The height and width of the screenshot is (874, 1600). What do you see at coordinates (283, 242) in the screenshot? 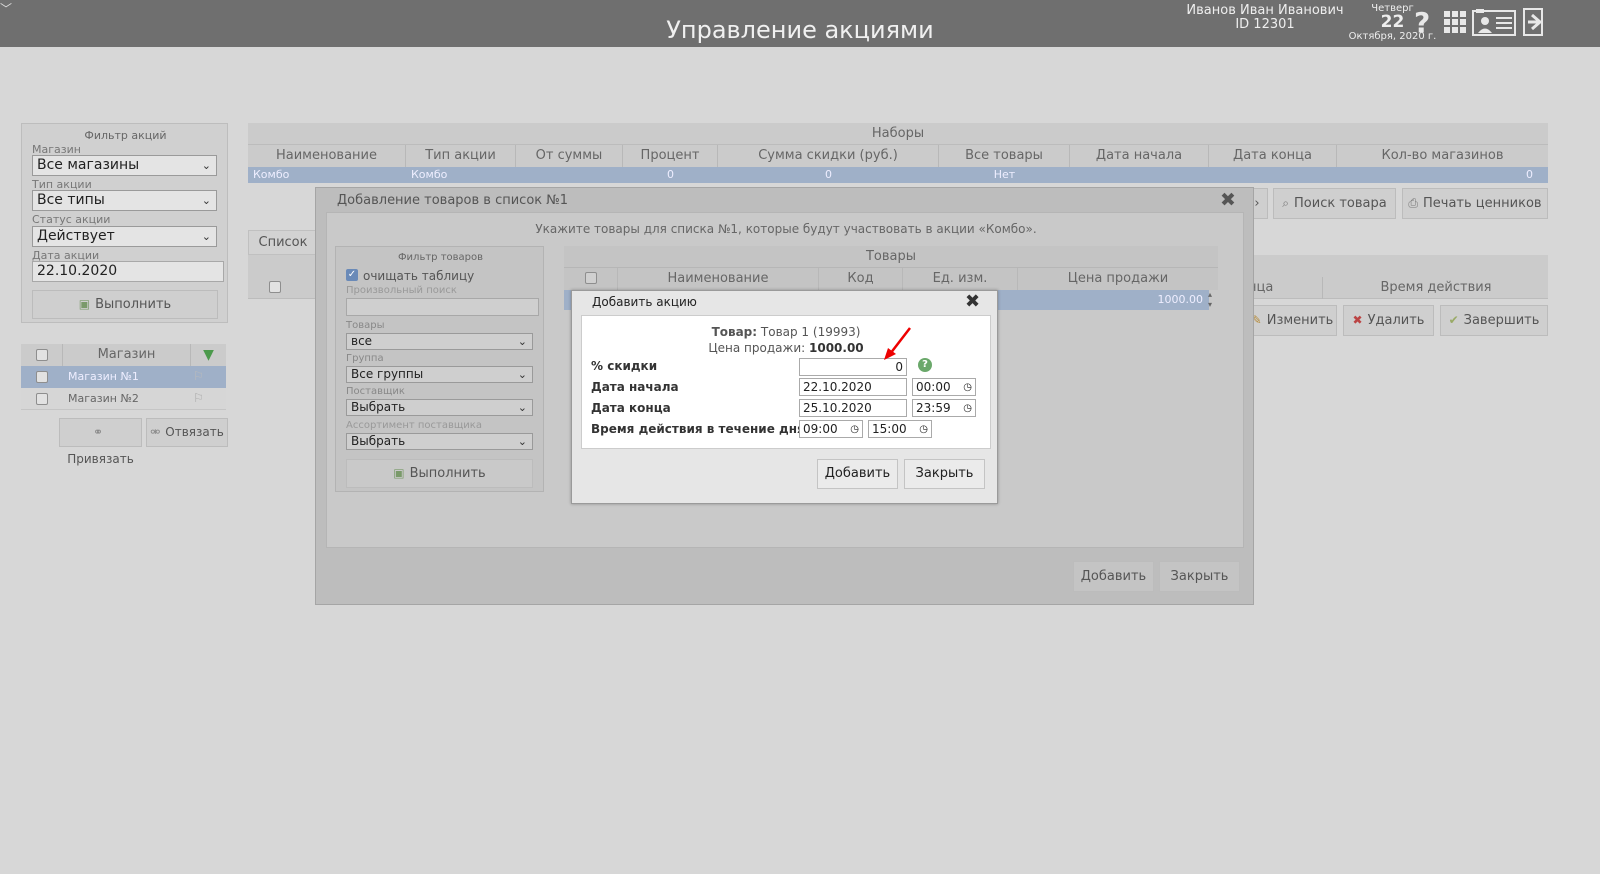
I see `tab-list: Список` at bounding box center [283, 242].